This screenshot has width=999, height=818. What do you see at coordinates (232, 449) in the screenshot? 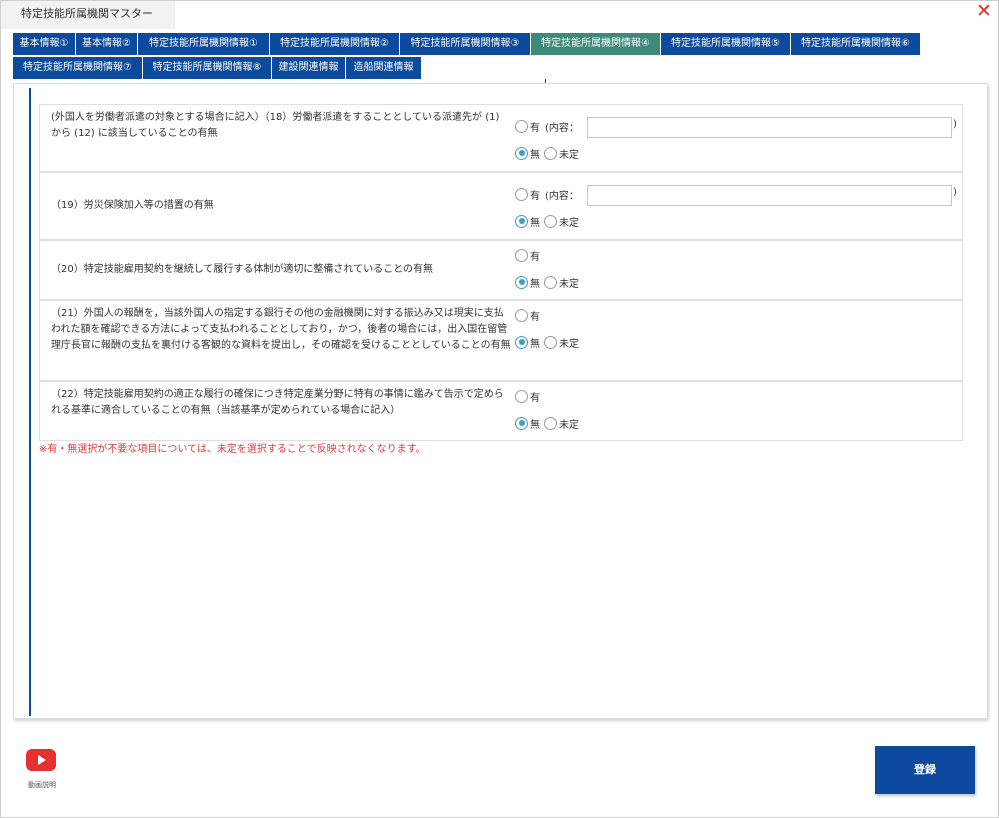
I see `selection-note: ※有・無選択が不要な項目については、未定を選択することで反映されなくなります。` at bounding box center [232, 449].